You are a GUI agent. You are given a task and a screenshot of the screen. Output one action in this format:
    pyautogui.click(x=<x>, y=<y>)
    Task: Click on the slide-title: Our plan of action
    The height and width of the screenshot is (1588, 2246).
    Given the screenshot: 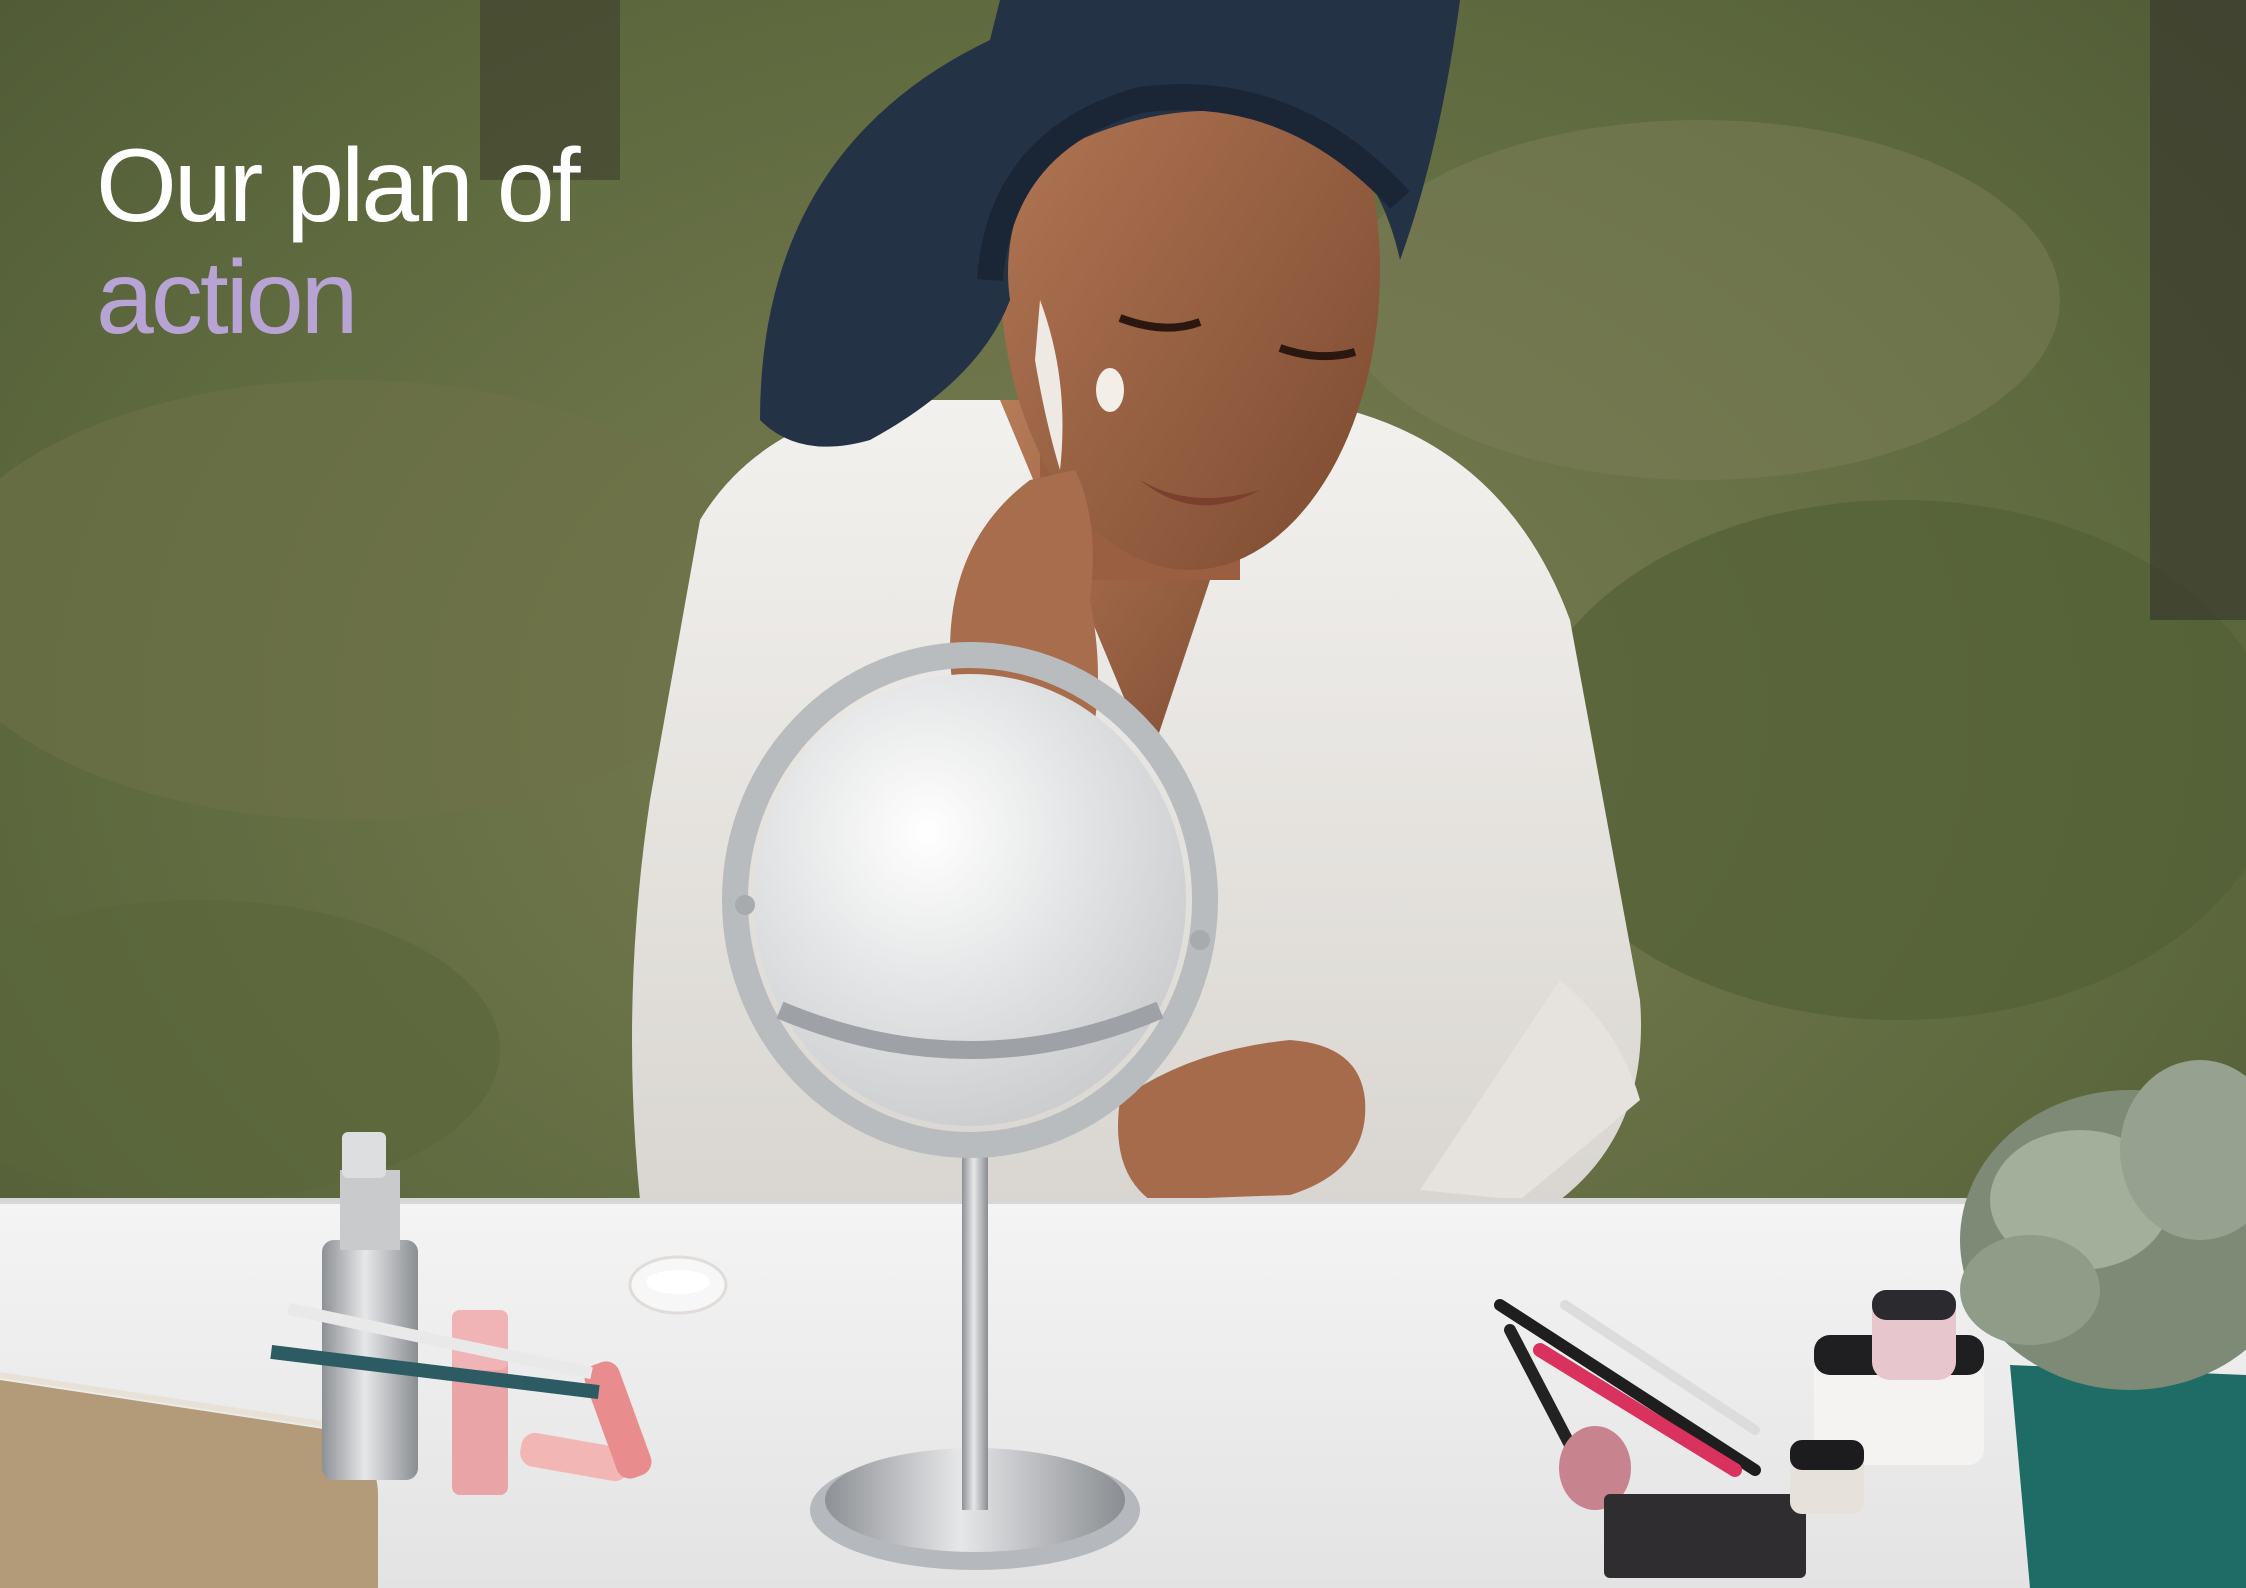 What is the action you would take?
    pyautogui.click(x=338, y=242)
    